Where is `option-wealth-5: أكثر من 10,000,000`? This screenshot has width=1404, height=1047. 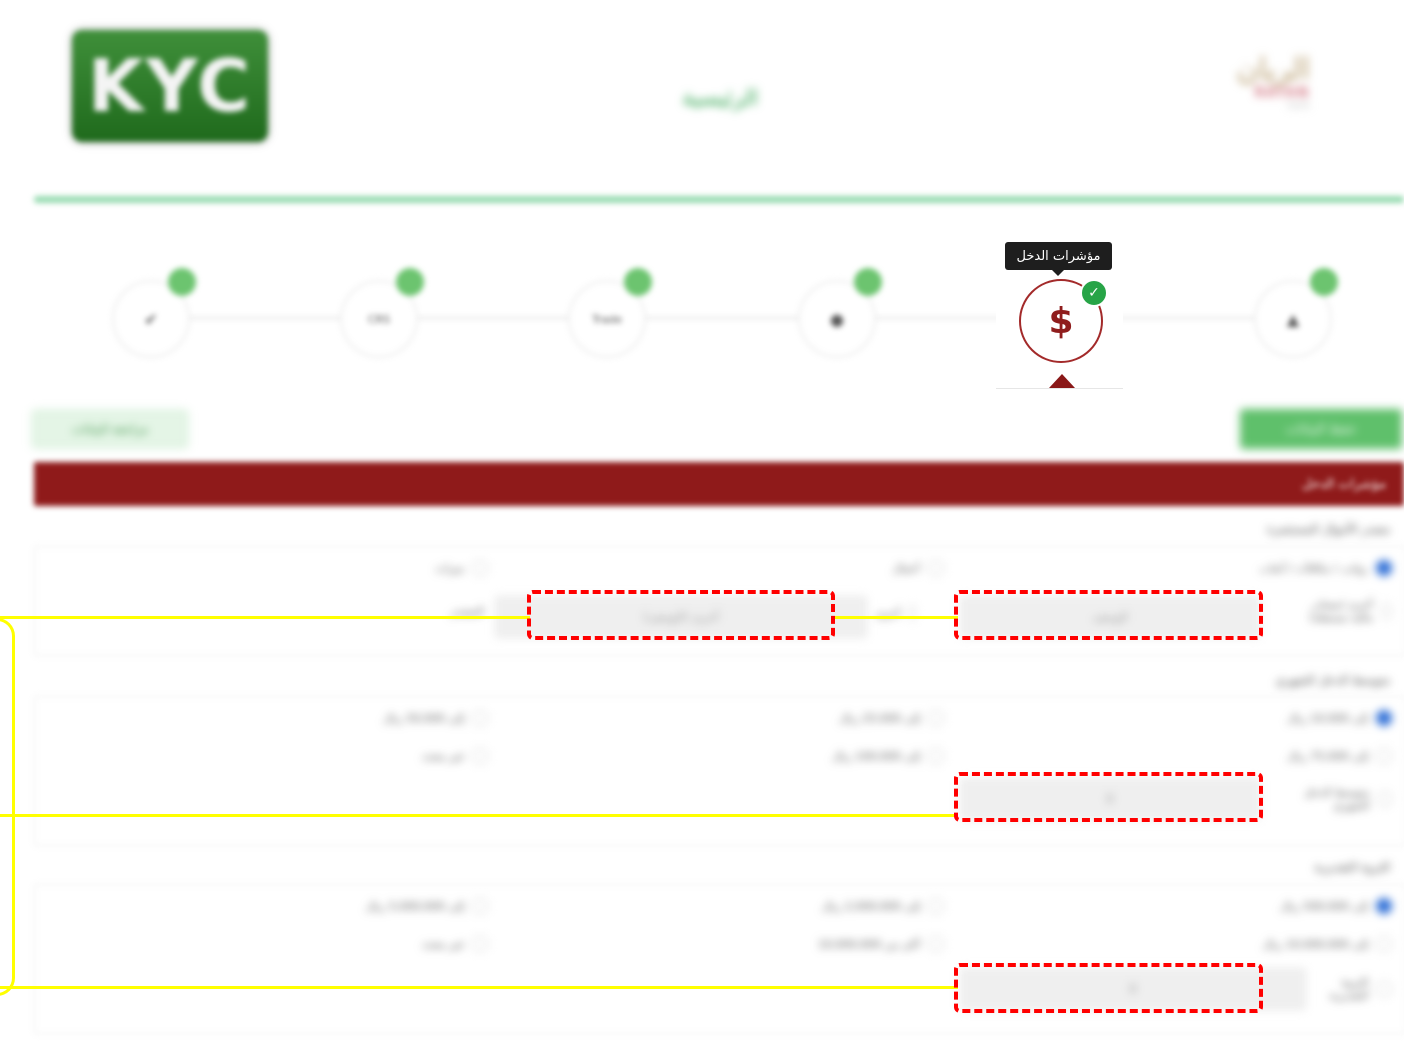 option-wealth-5: أكثر من 10,000,000 is located at coordinates (862, 944).